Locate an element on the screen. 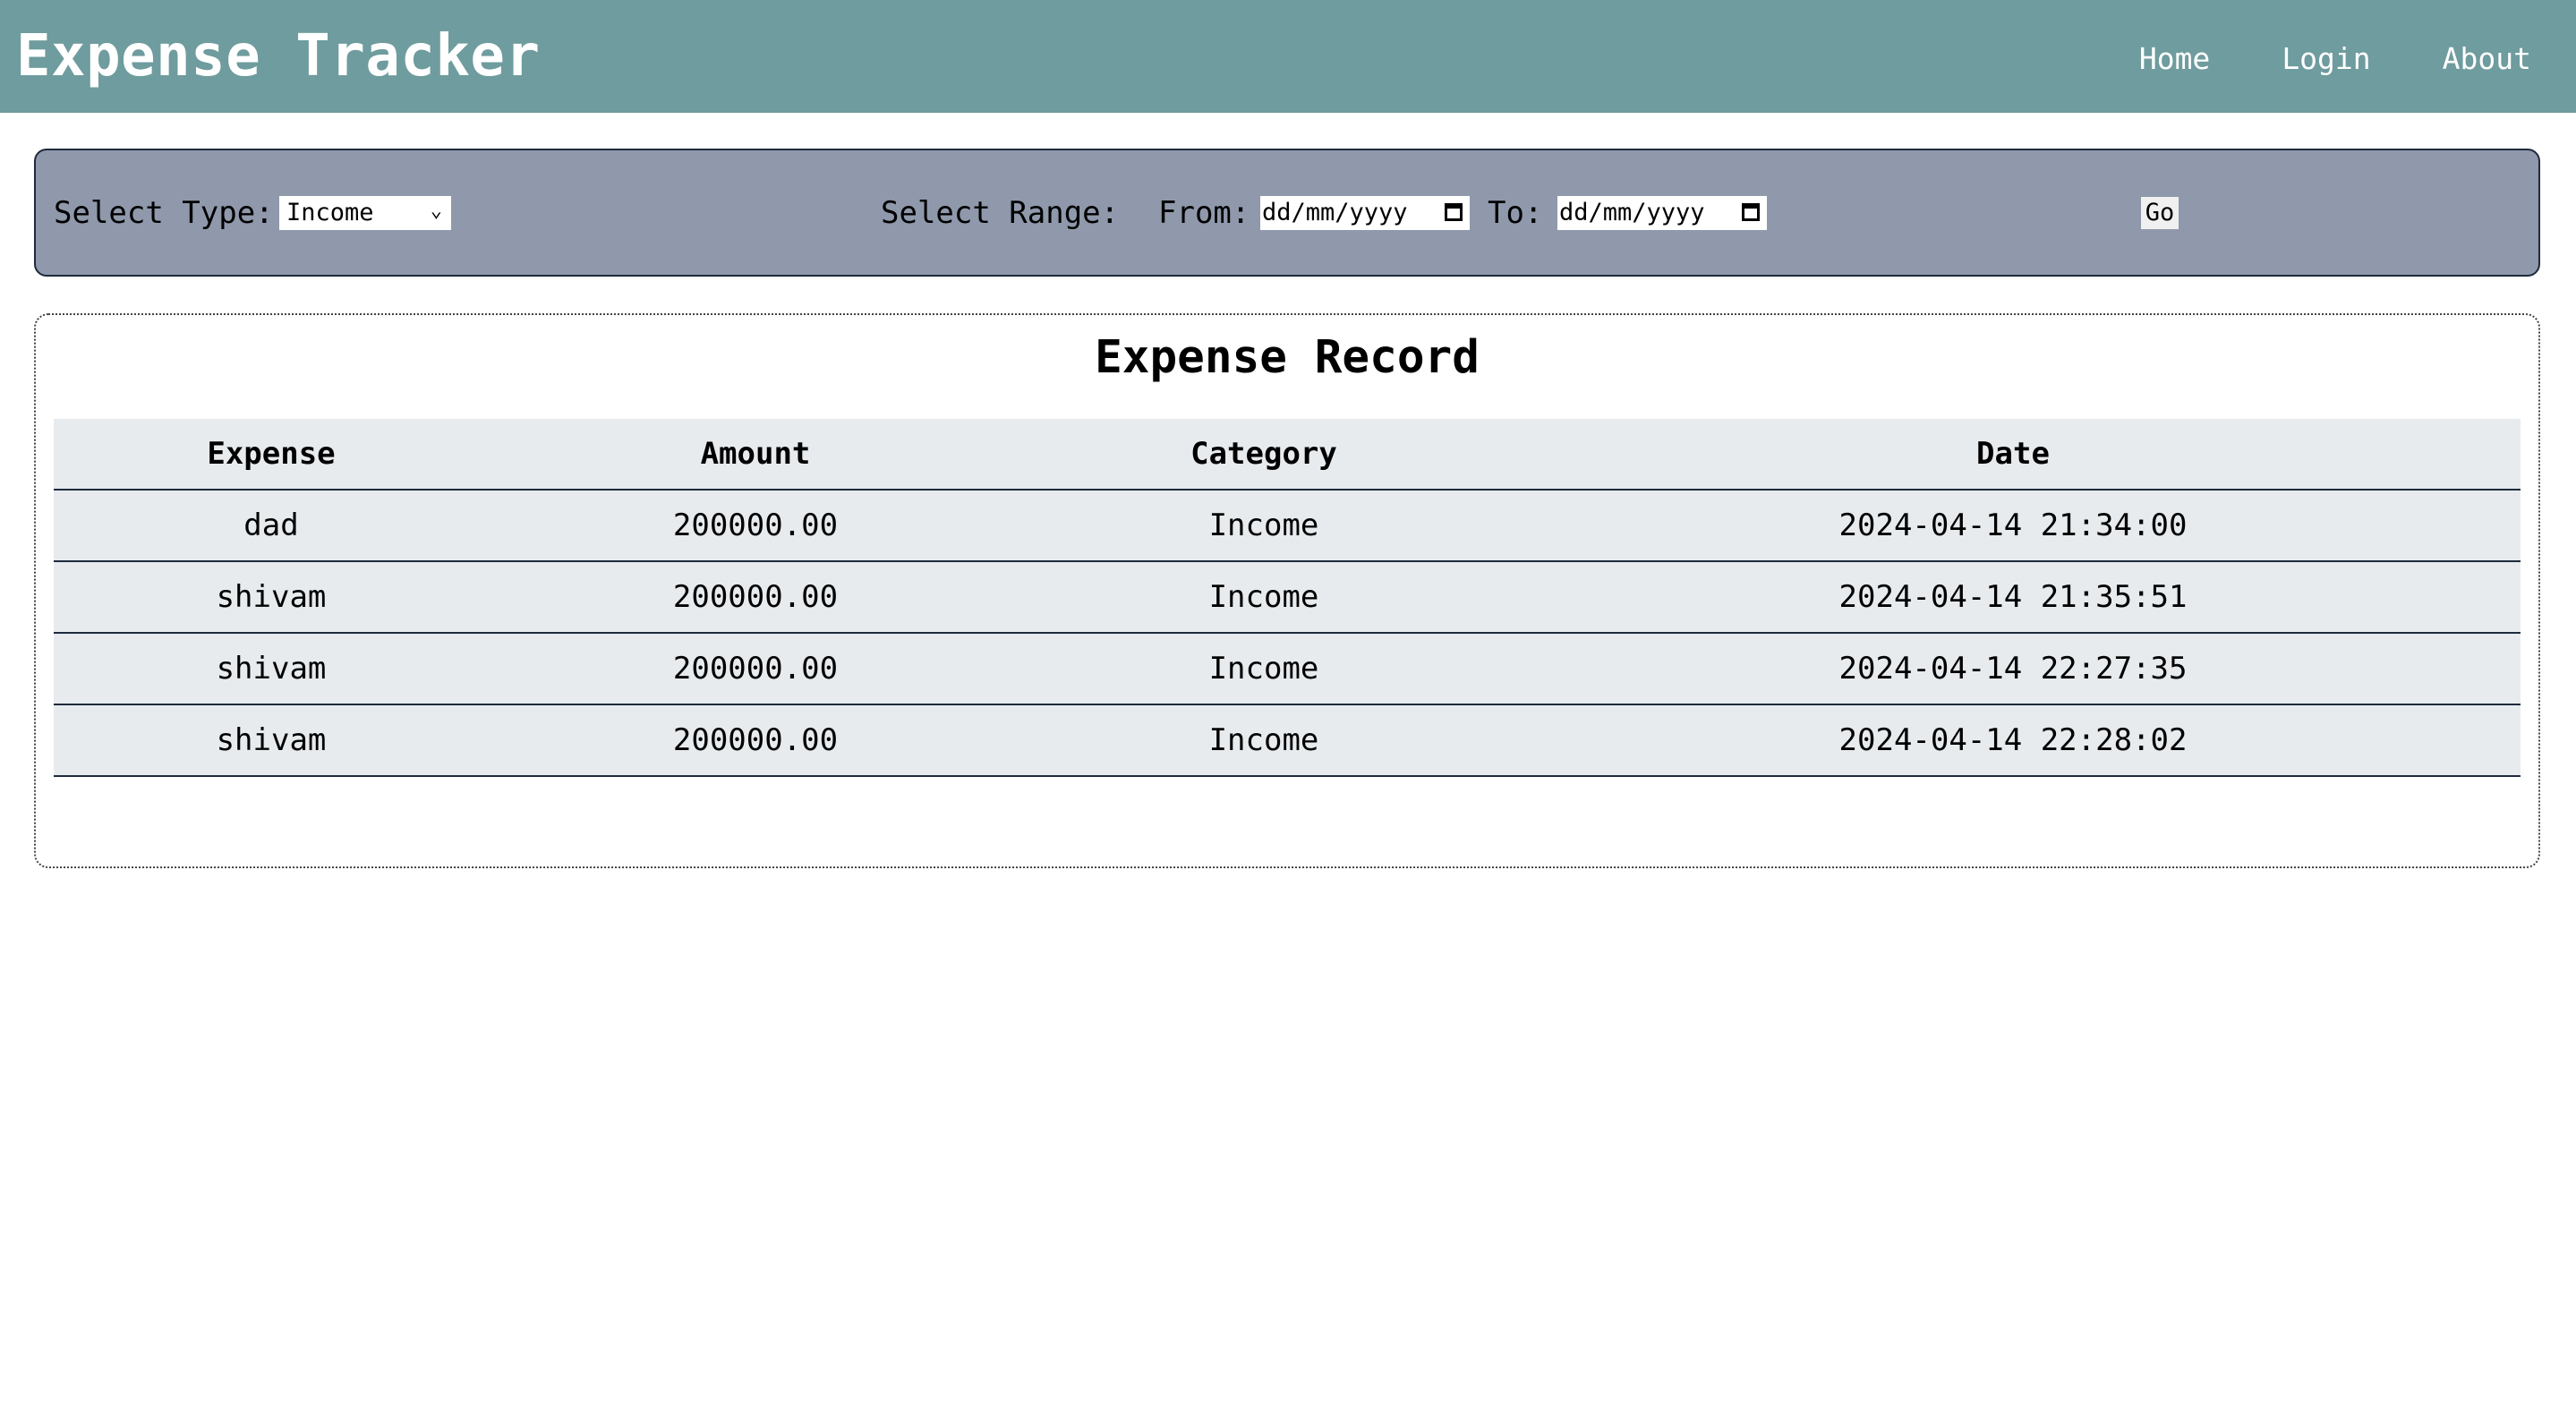  to-label: To: is located at coordinates (1515, 212).